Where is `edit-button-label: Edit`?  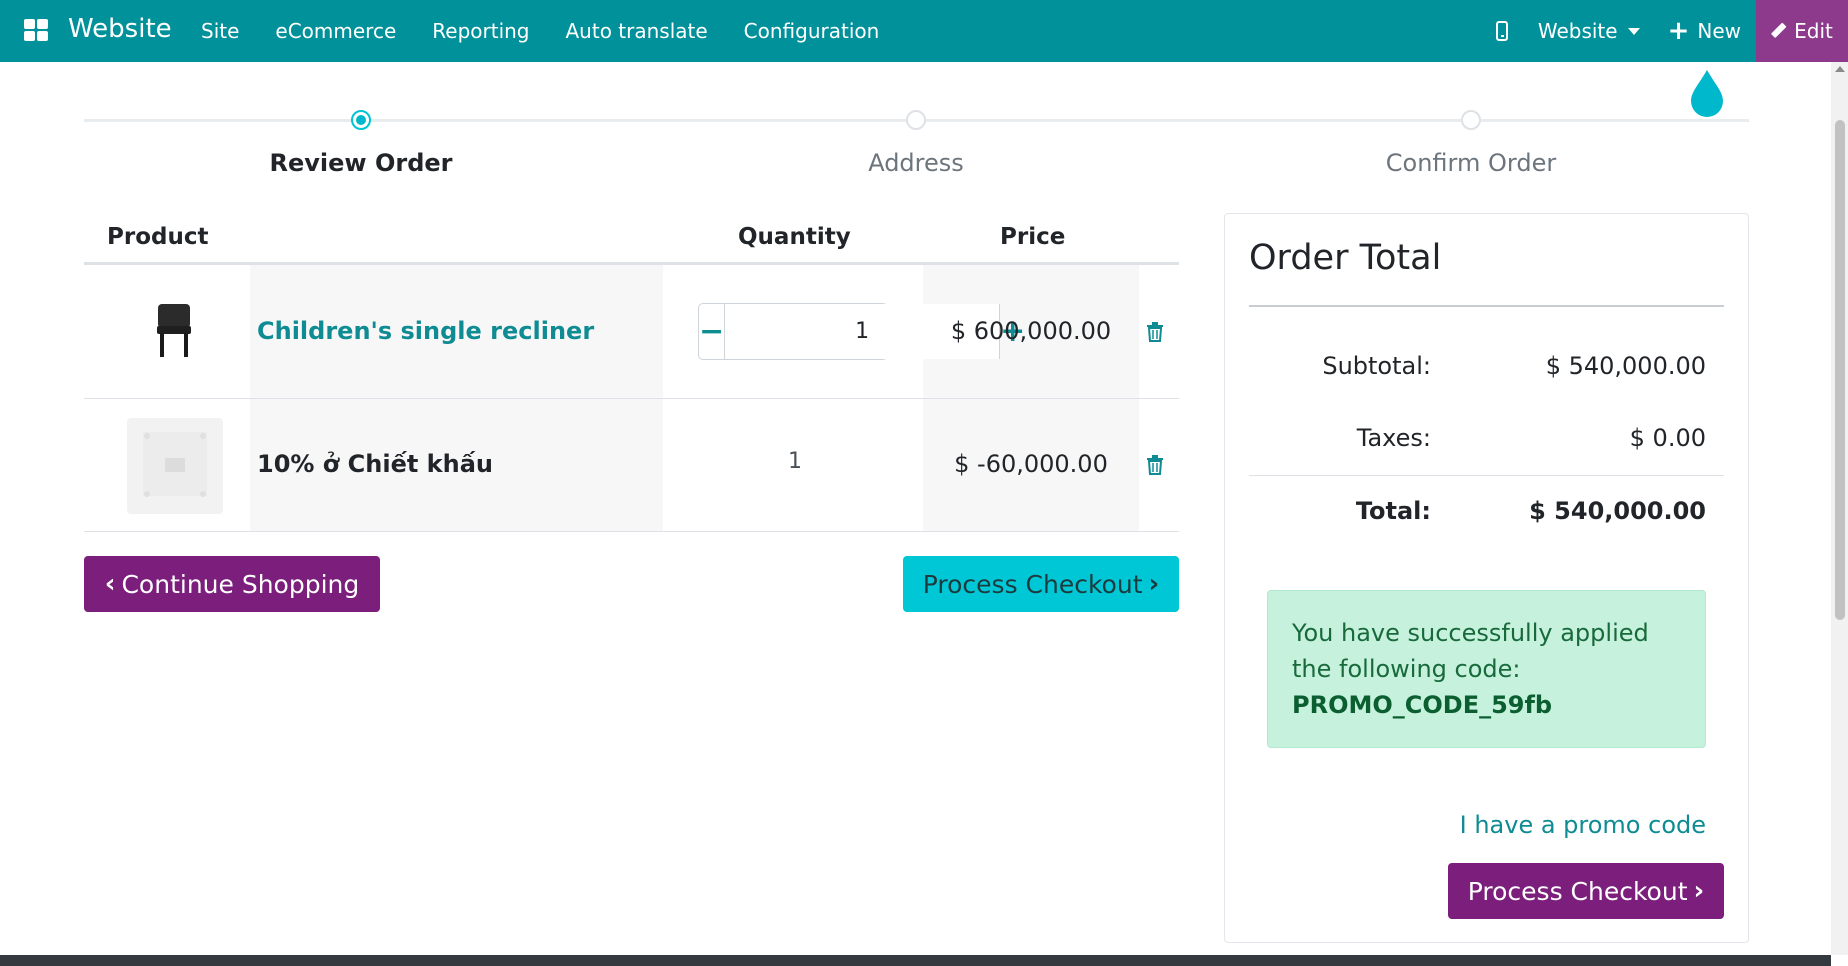
edit-button-label: Edit is located at coordinates (1813, 31).